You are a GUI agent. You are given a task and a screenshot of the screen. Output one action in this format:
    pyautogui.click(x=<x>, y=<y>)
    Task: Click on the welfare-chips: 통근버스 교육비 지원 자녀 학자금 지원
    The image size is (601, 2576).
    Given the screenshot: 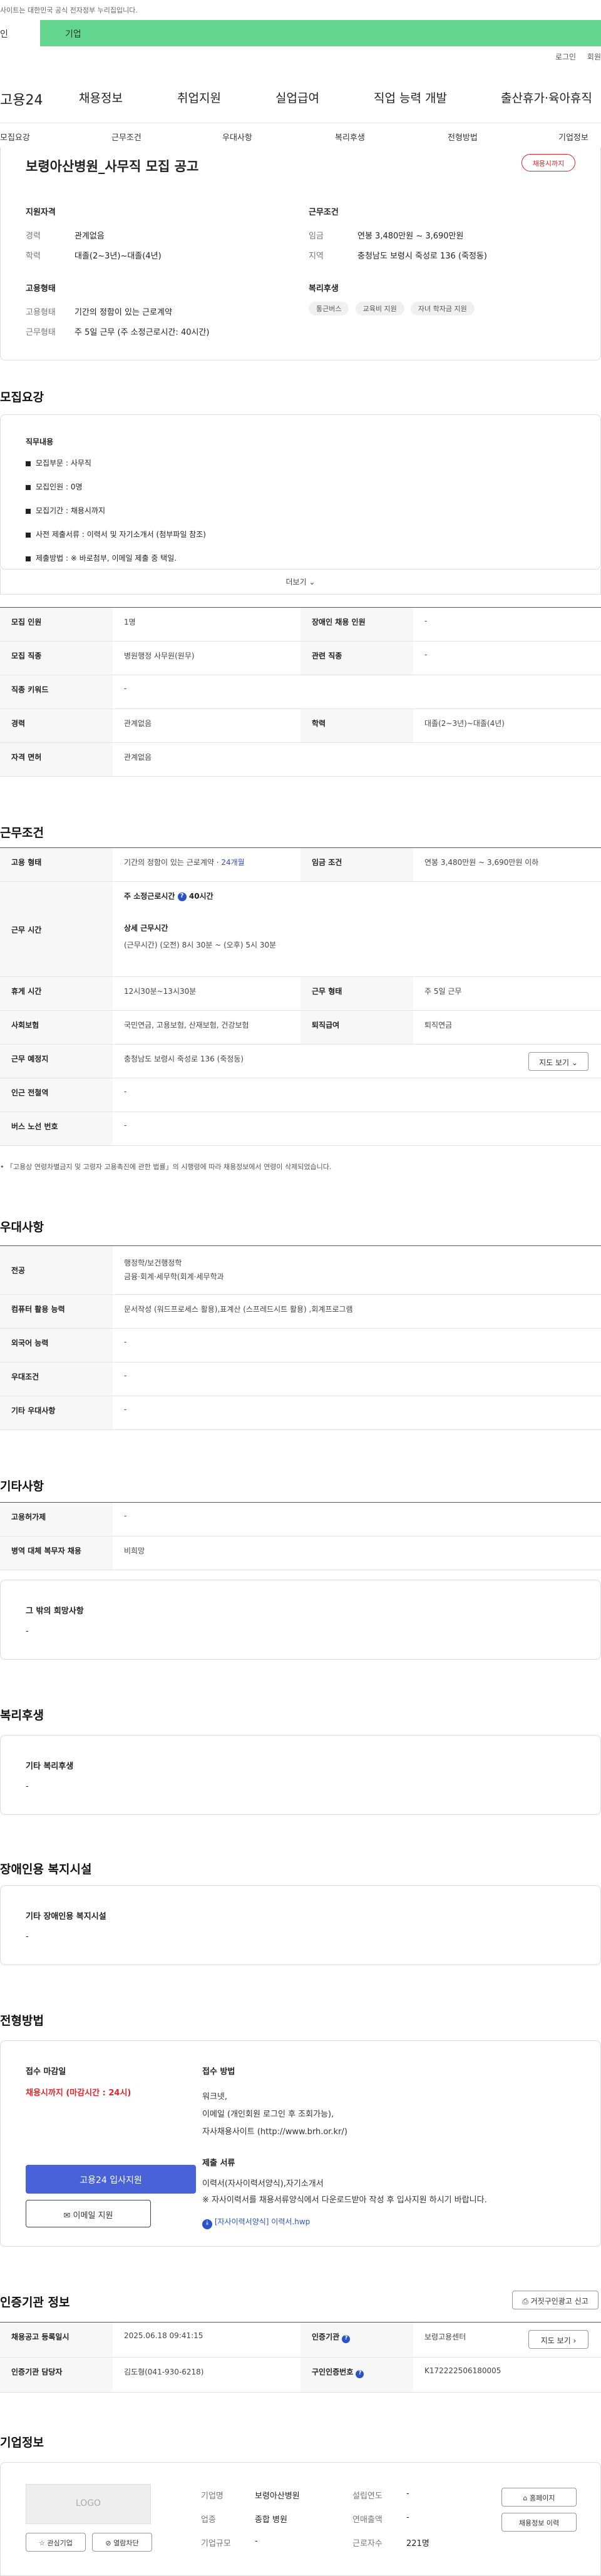 What is the action you would take?
    pyautogui.click(x=393, y=308)
    